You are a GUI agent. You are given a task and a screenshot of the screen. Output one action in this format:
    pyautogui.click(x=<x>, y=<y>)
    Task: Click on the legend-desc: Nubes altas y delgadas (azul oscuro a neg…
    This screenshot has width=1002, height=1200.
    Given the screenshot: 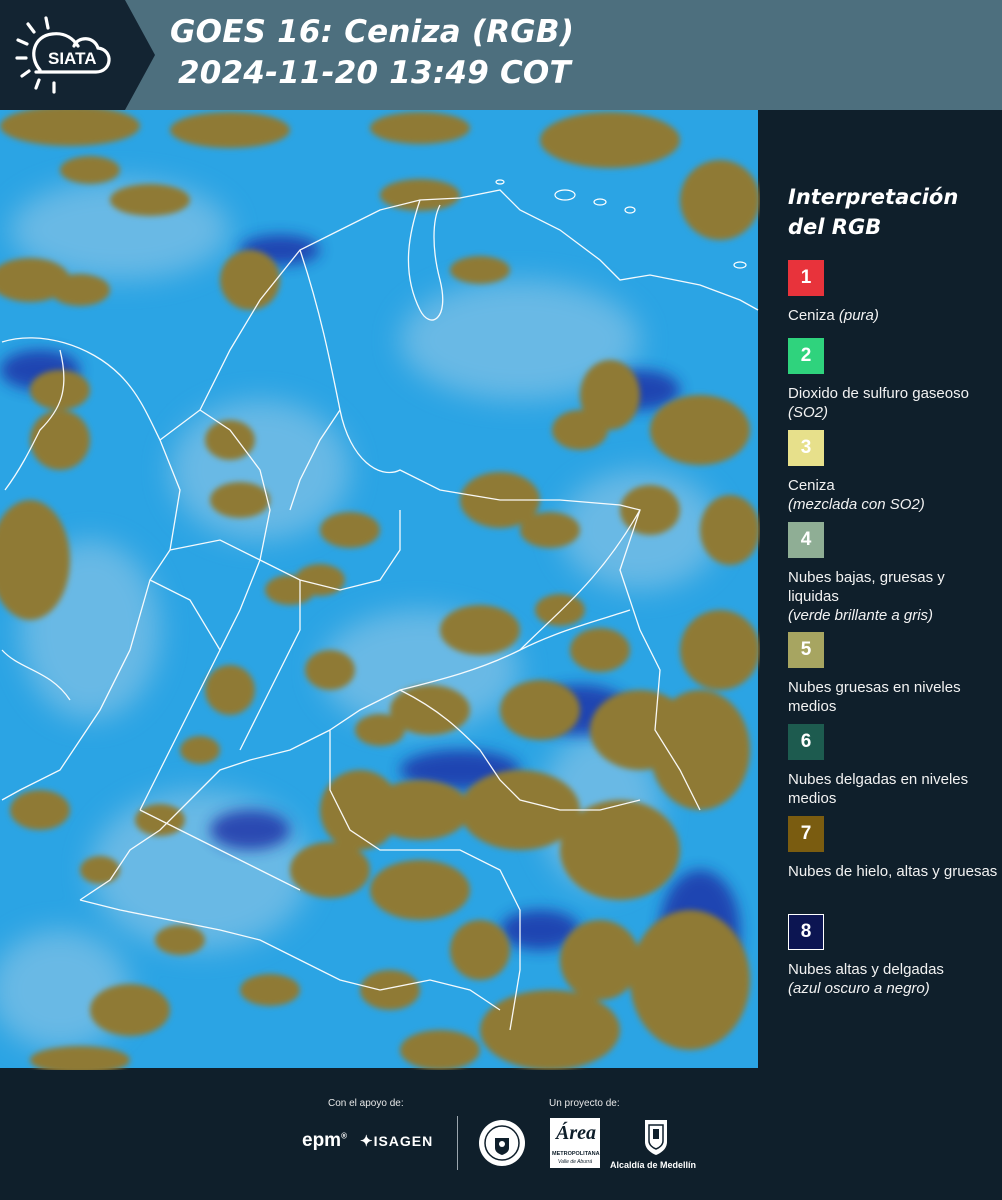 What is the action you would take?
    pyautogui.click(x=866, y=979)
    